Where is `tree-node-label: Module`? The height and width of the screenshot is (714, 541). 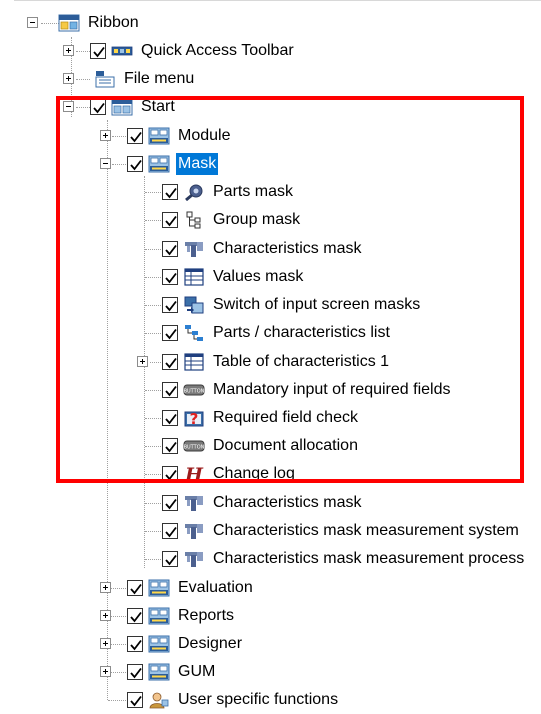
tree-node-label: Module is located at coordinates (204, 135).